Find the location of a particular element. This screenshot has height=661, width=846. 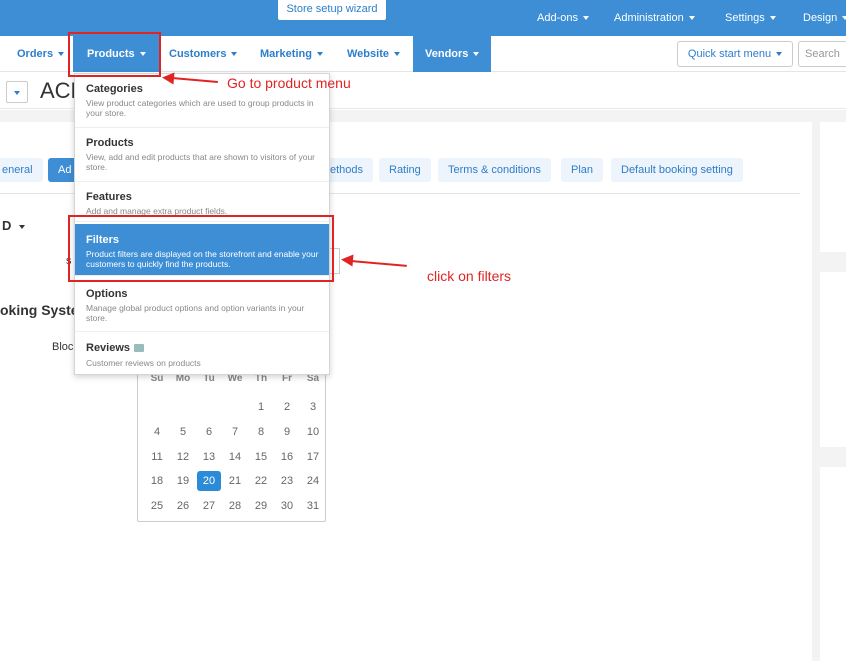

annotation-box-filters is located at coordinates (201, 248).